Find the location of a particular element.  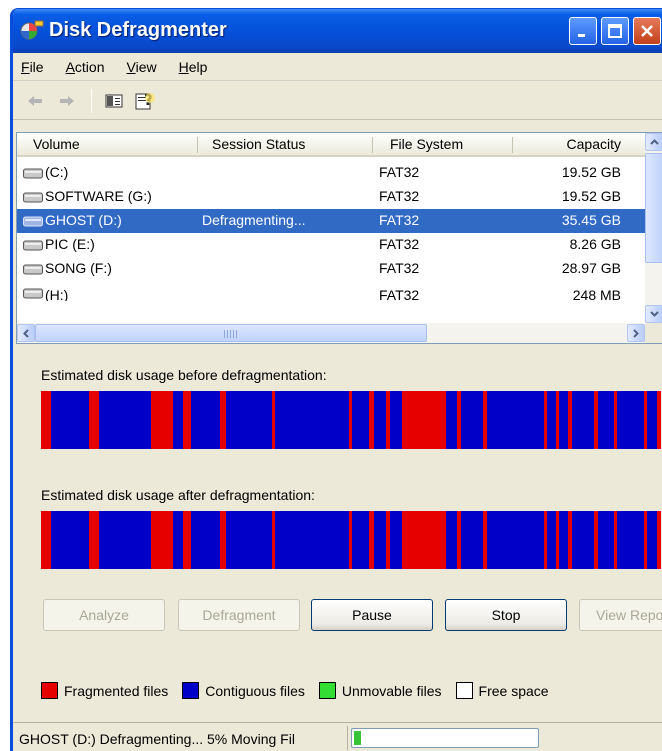

volume-name: (H:) is located at coordinates (57, 294).